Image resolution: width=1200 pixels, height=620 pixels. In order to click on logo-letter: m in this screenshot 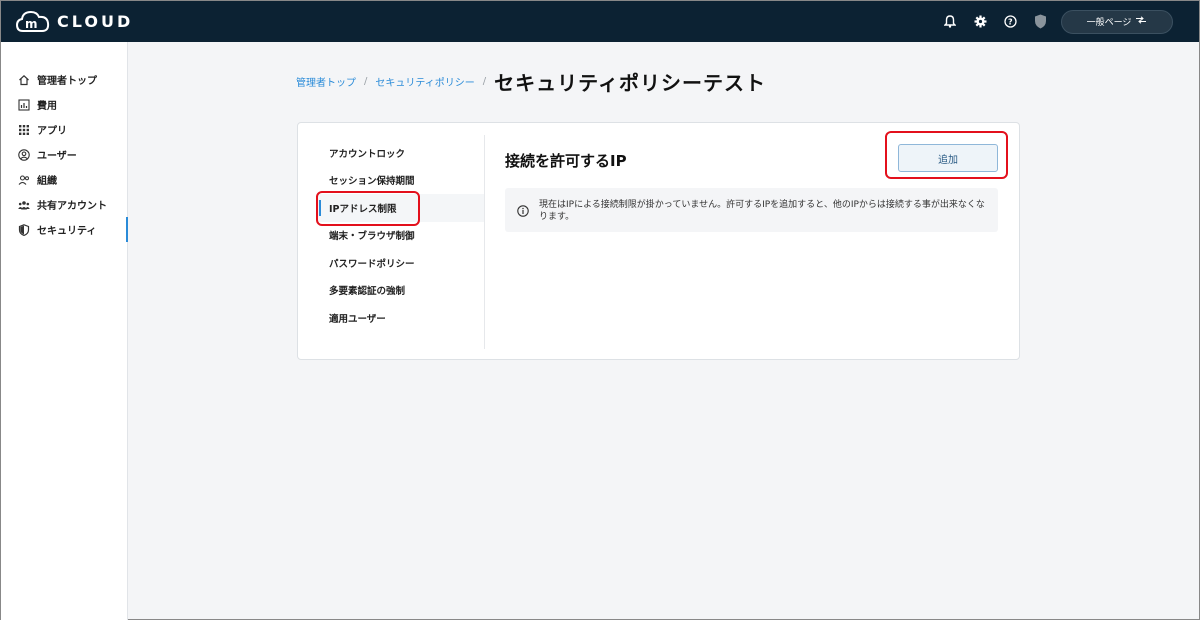, I will do `click(31, 24)`.